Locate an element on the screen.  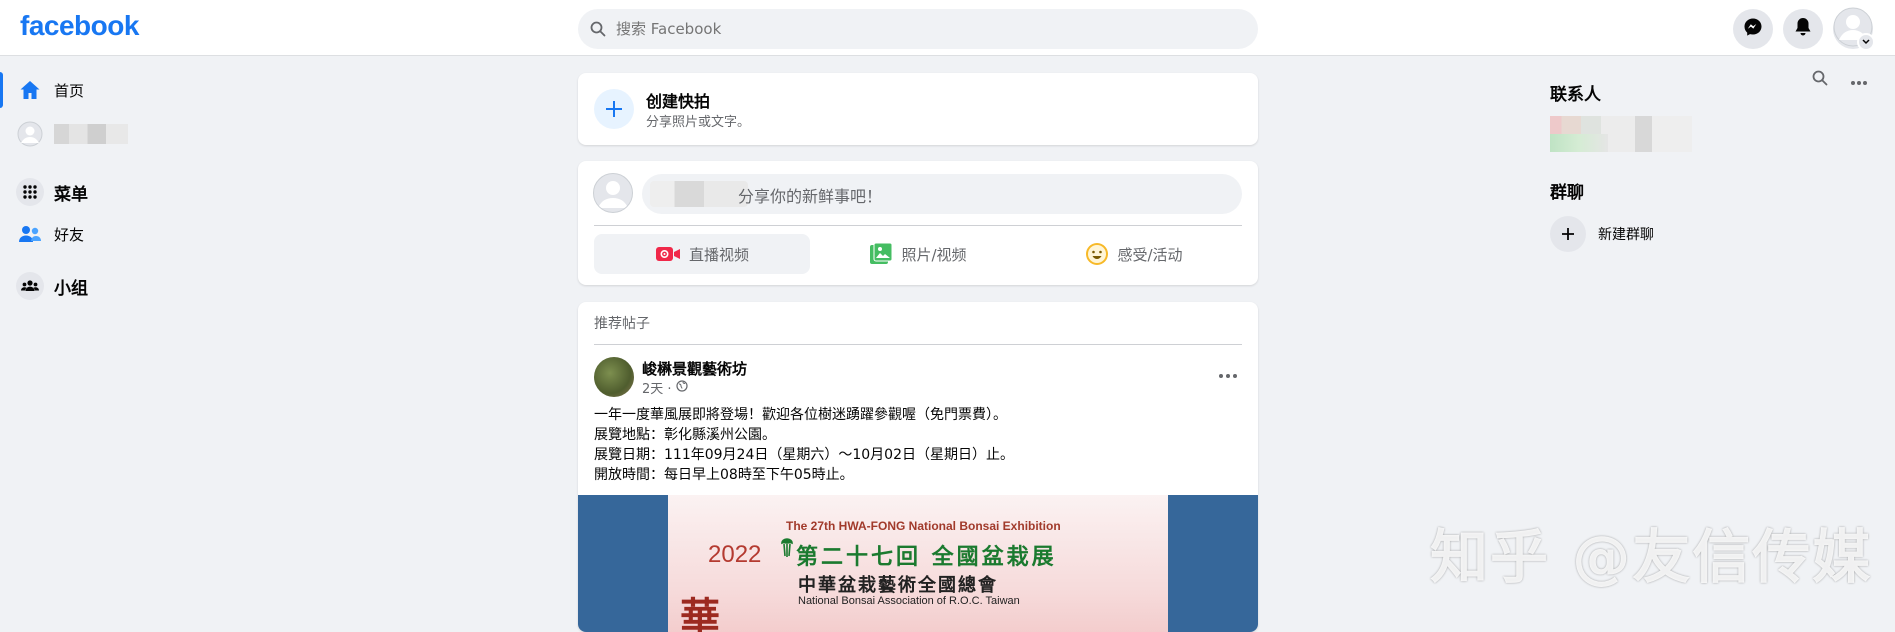
post-line: 展覽日期：111年09月24日（星期六）～10月02日（星期日）止。 is located at coordinates (804, 455).